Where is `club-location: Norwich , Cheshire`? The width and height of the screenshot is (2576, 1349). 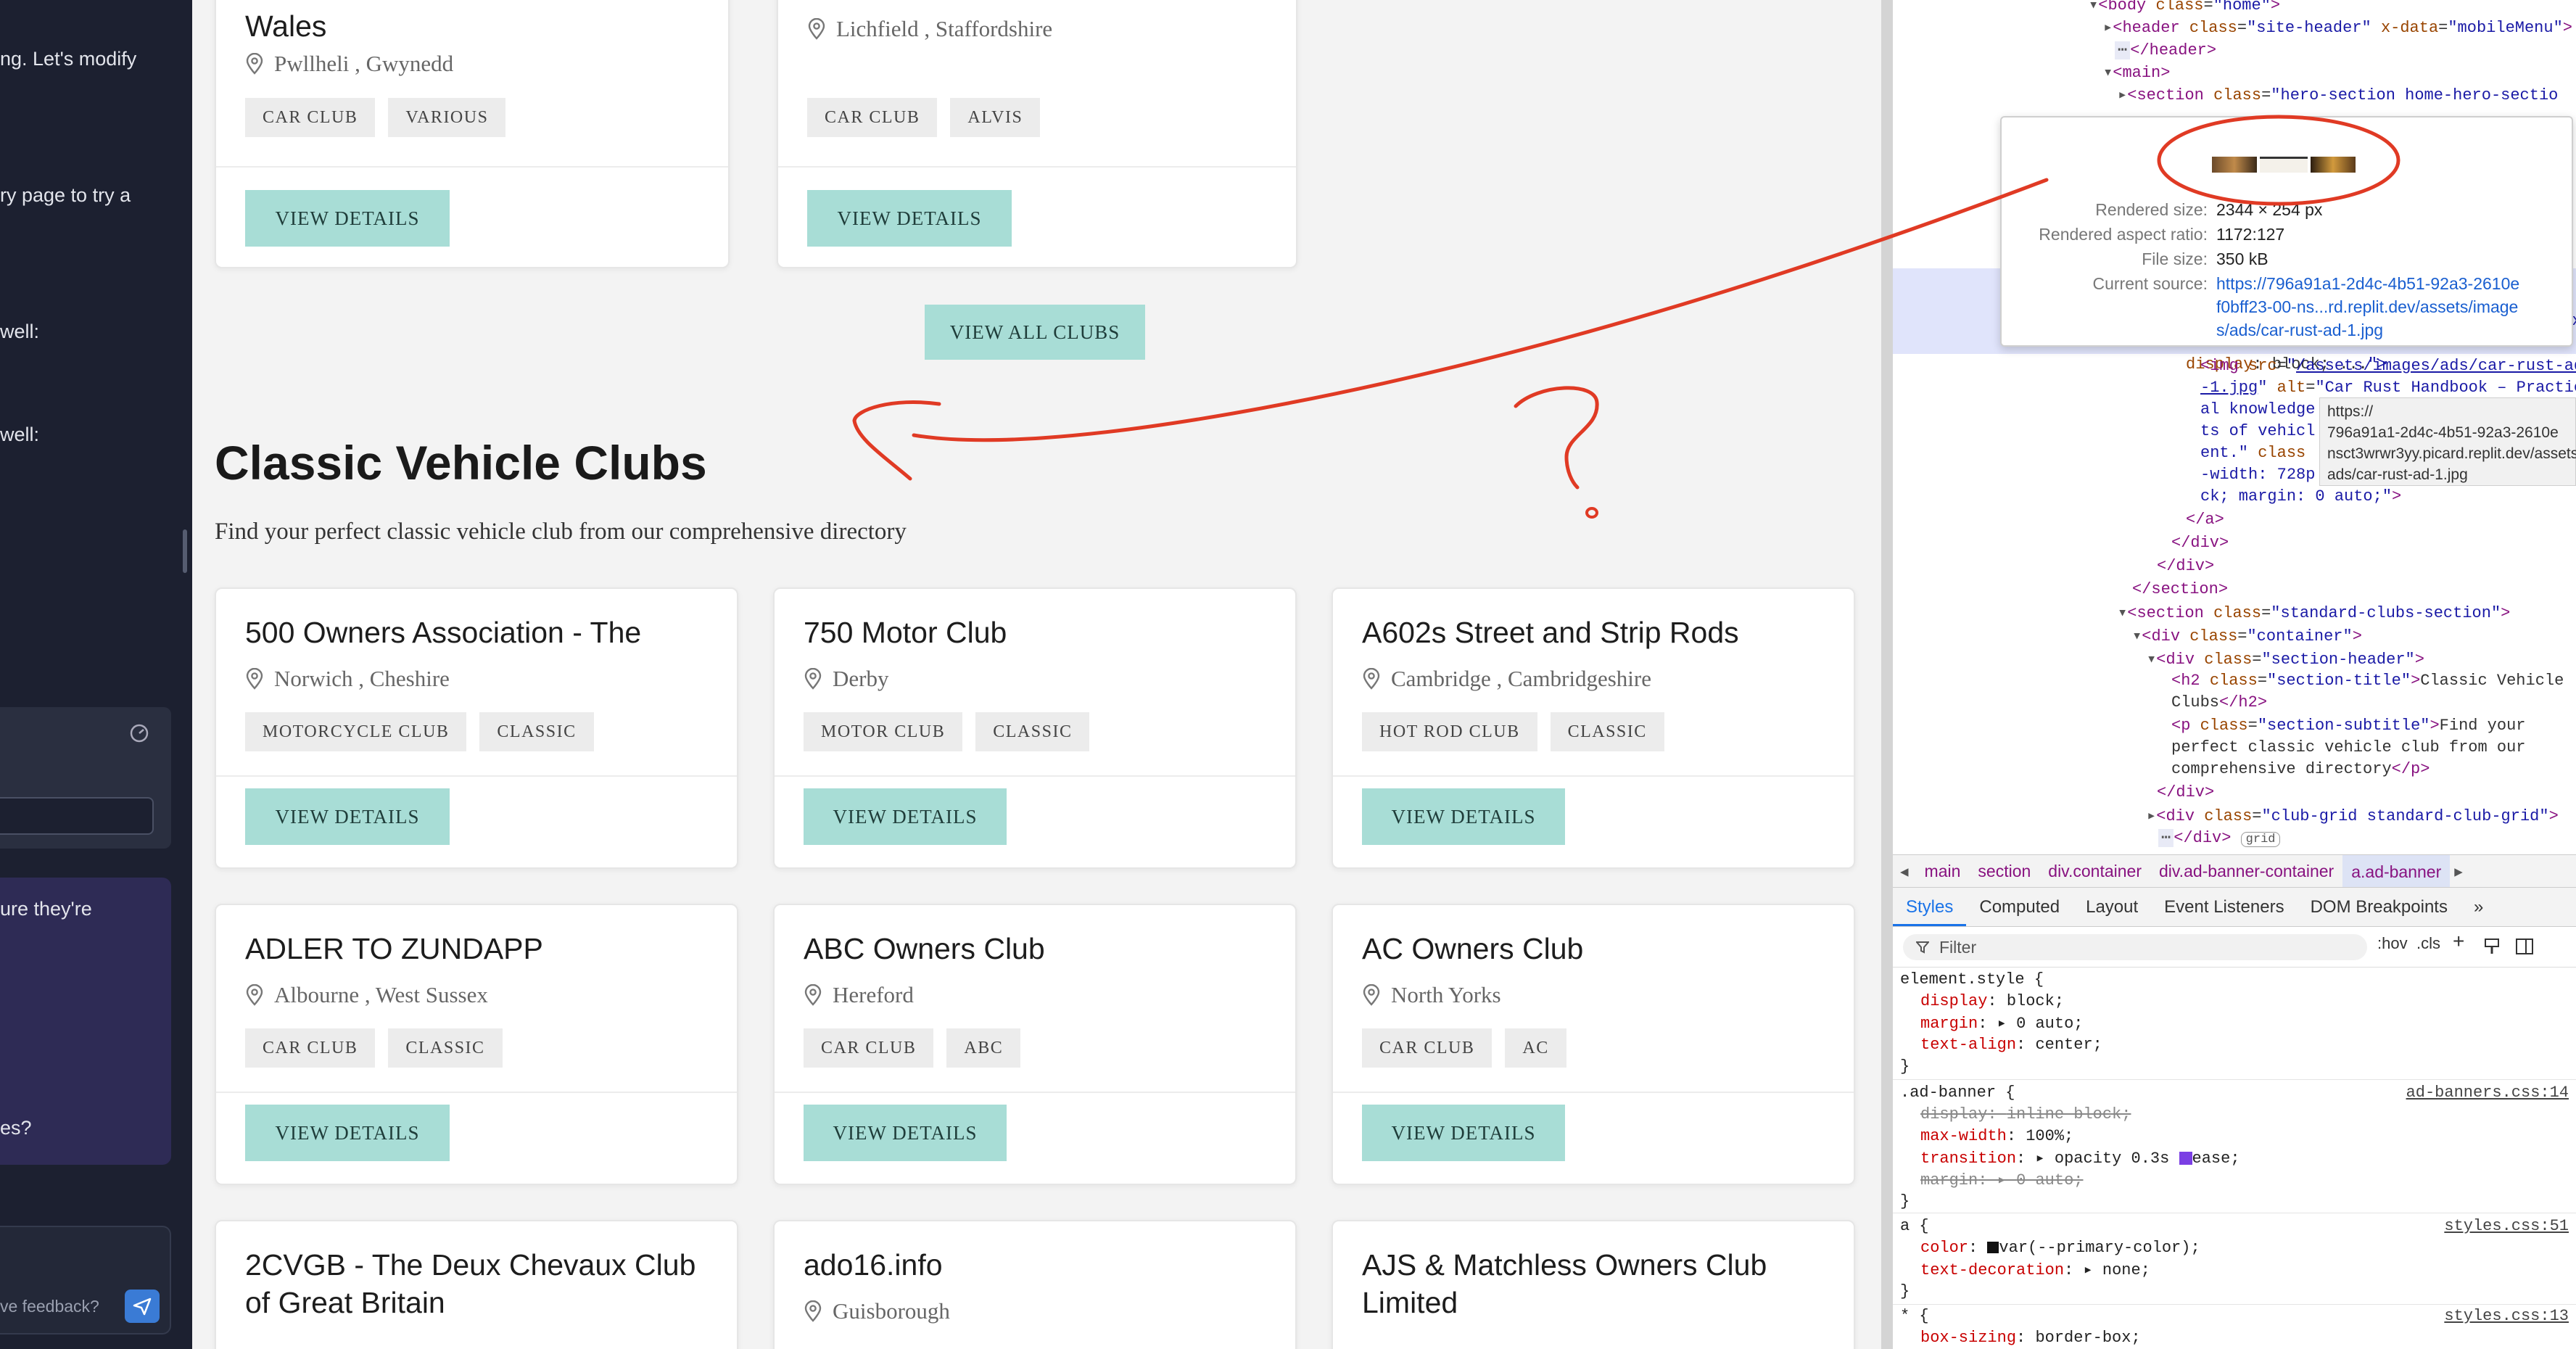 club-location: Norwich , Cheshire is located at coordinates (347, 679).